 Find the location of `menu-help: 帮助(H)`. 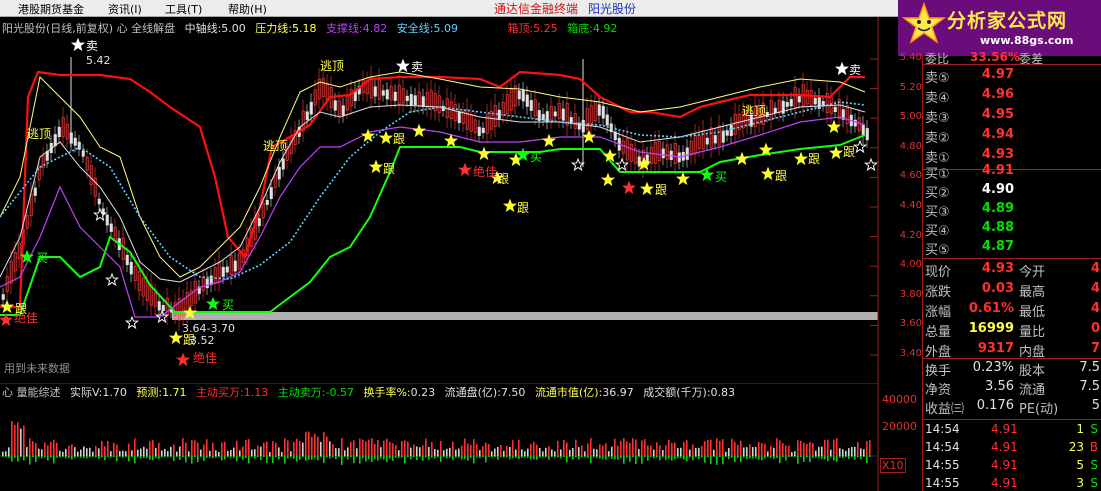

menu-help: 帮助(H) is located at coordinates (247, 9).